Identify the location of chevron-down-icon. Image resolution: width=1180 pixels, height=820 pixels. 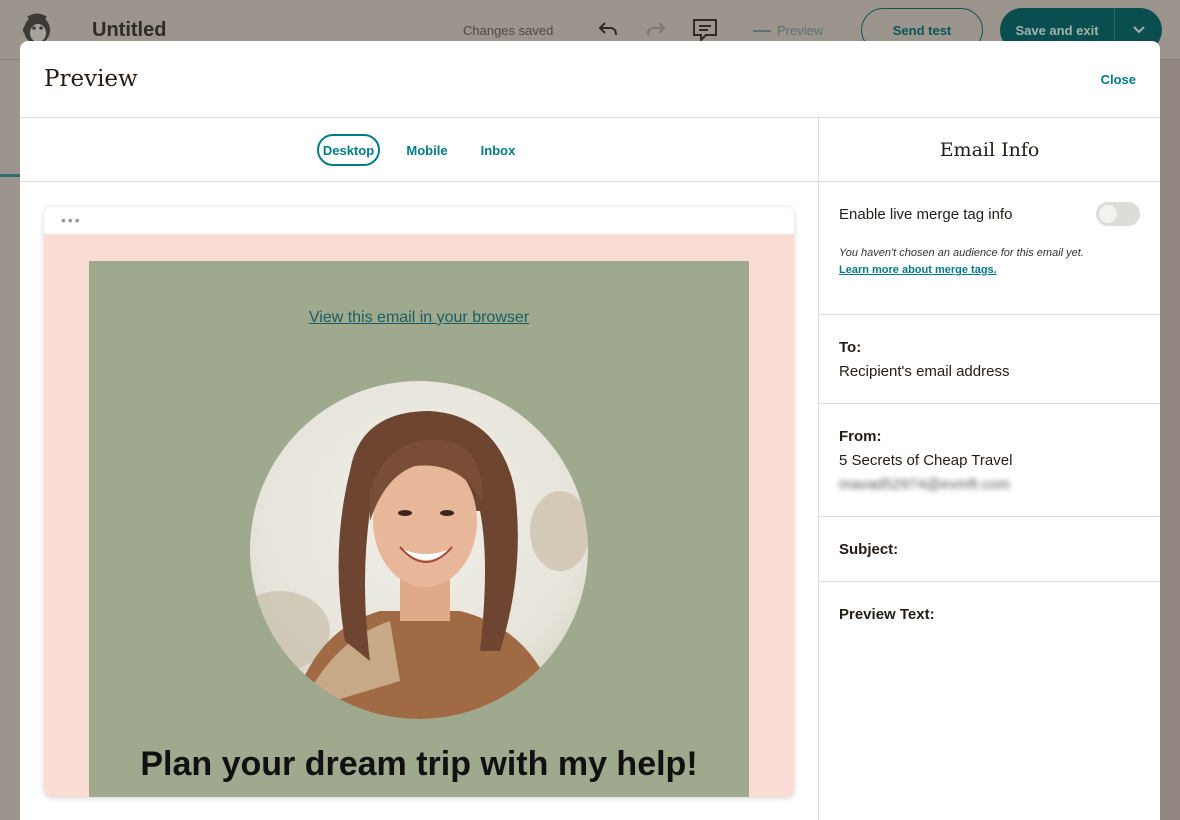
(1138, 30).